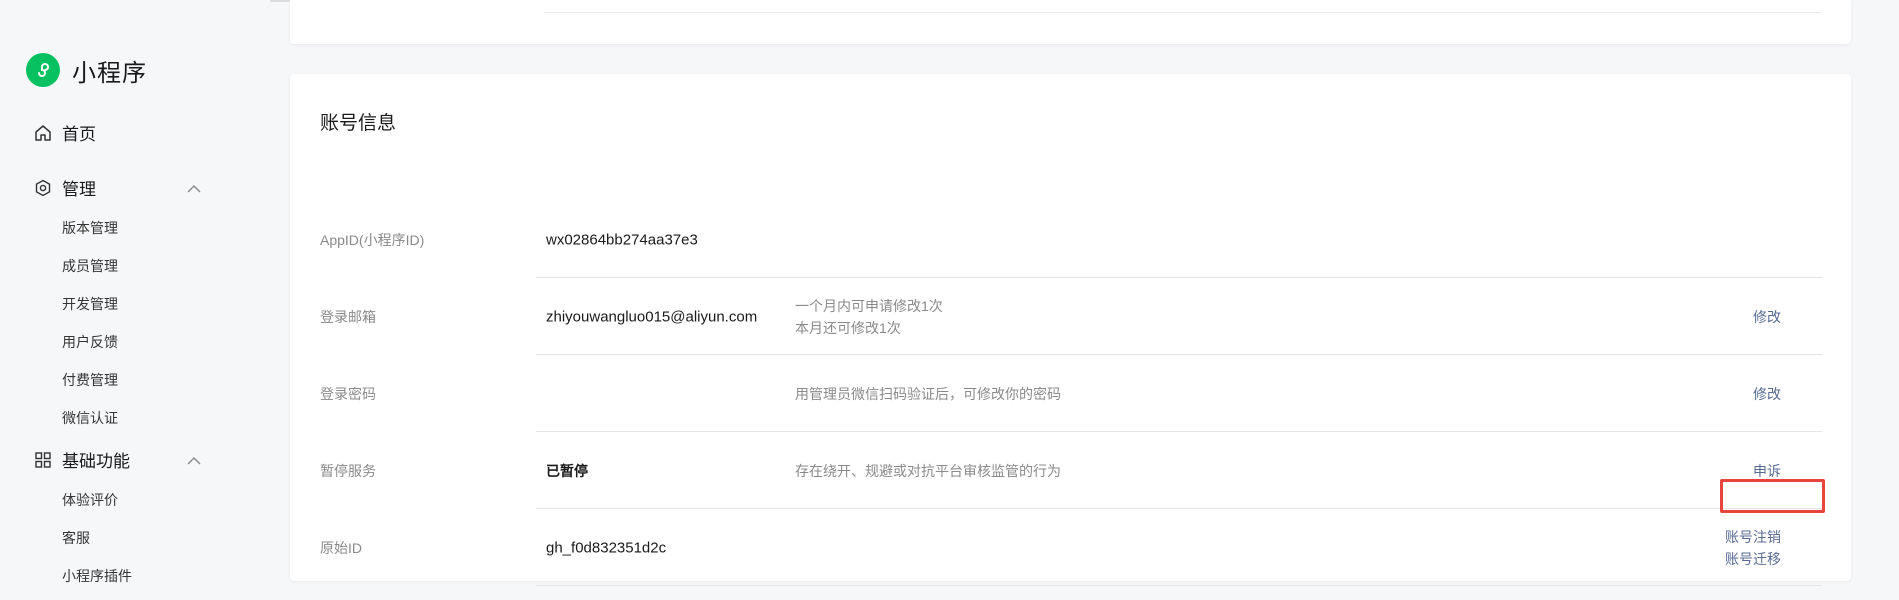 The image size is (1899, 600). I want to click on appid-value: wx02864bb274aa37e3, so click(622, 239).